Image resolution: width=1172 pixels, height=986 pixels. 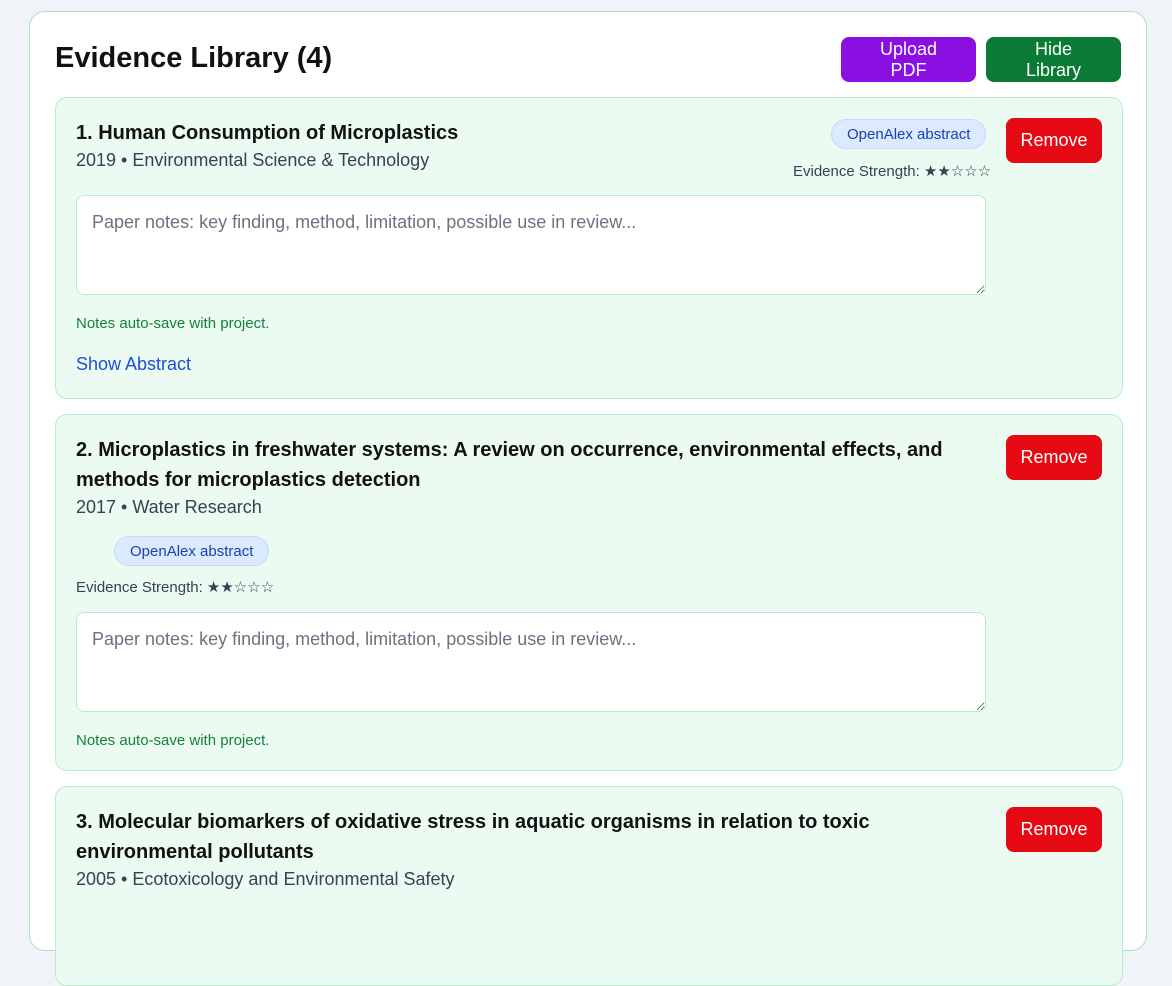 I want to click on hide-library-button: Hide Library, so click(x=1053, y=59).